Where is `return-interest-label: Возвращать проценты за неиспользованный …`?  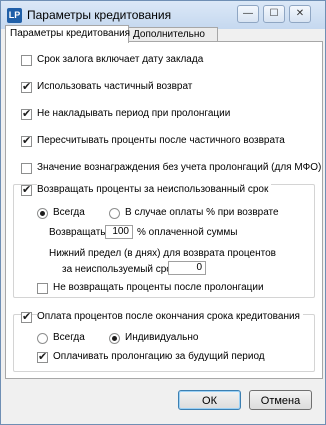 return-interest-label: Возвращать проценты за неиспользованный … is located at coordinates (154, 189).